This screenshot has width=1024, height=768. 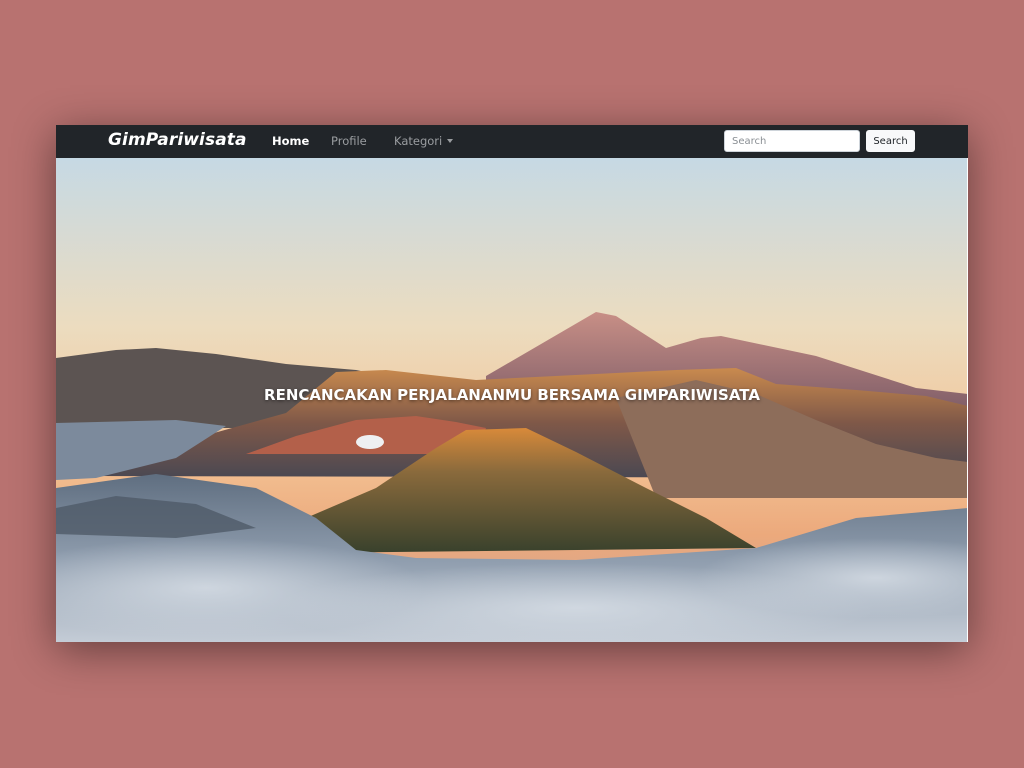 What do you see at coordinates (290, 141) in the screenshot?
I see `nav-item-home: Home` at bounding box center [290, 141].